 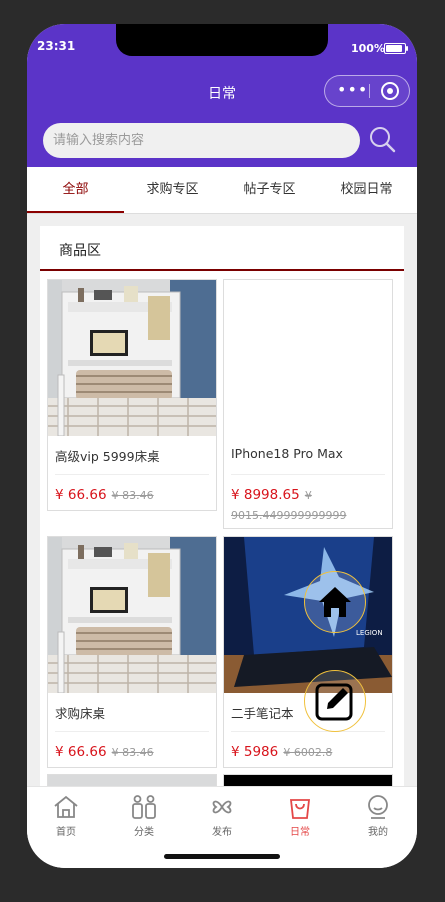 What do you see at coordinates (306, 505) in the screenshot?
I see `price-block: ¥ 8998.65 ¥ 9015.449999999999` at bounding box center [306, 505].